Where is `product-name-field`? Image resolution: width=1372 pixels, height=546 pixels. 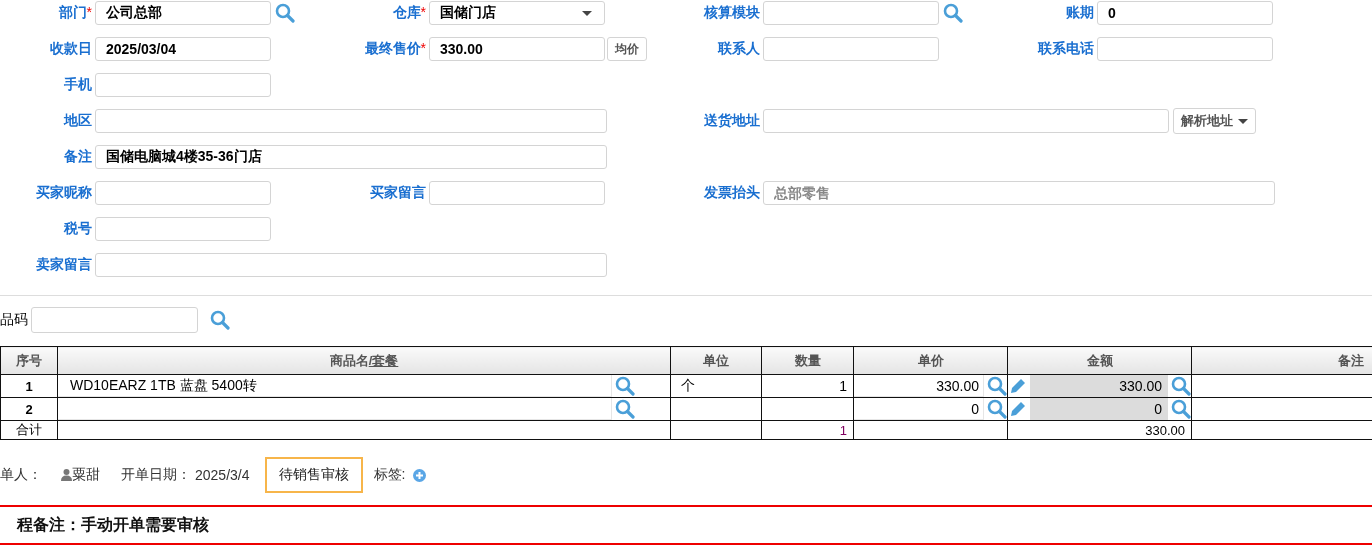 product-name-field is located at coordinates (335, 409).